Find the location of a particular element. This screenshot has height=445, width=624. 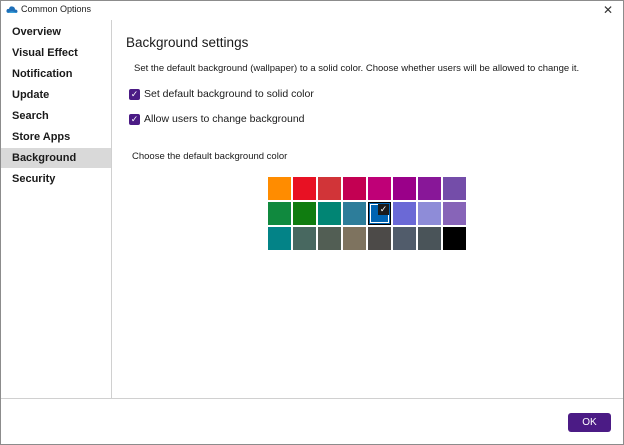

close-icon: ✕ is located at coordinates (608, 10).